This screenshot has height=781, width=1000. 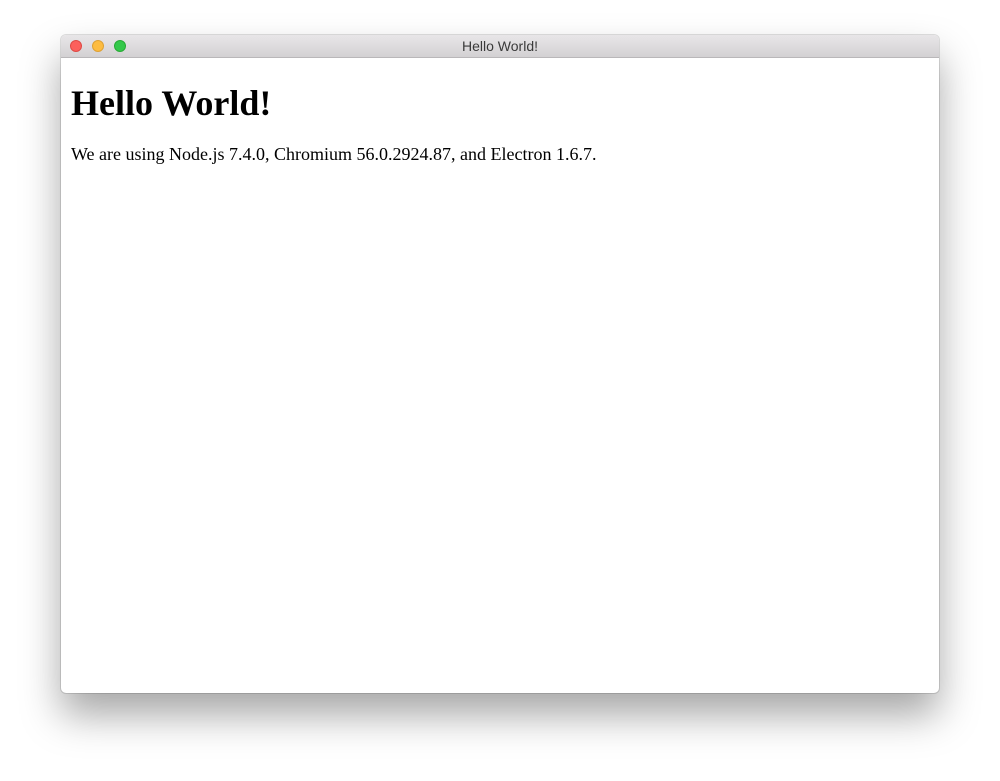 I want to click on title-bar: Hello World!, so click(x=500, y=46).